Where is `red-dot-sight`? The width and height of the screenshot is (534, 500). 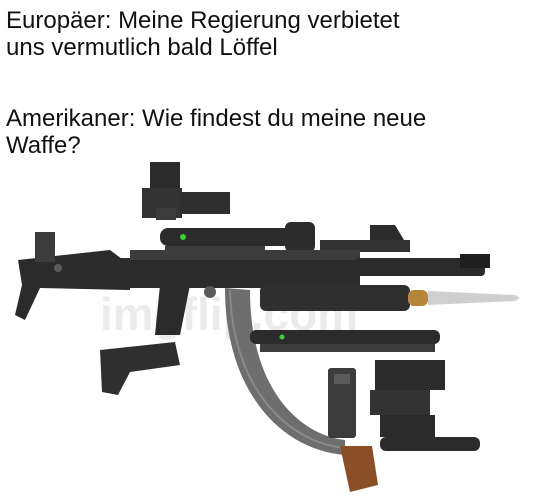
red-dot-sight is located at coordinates (186, 191).